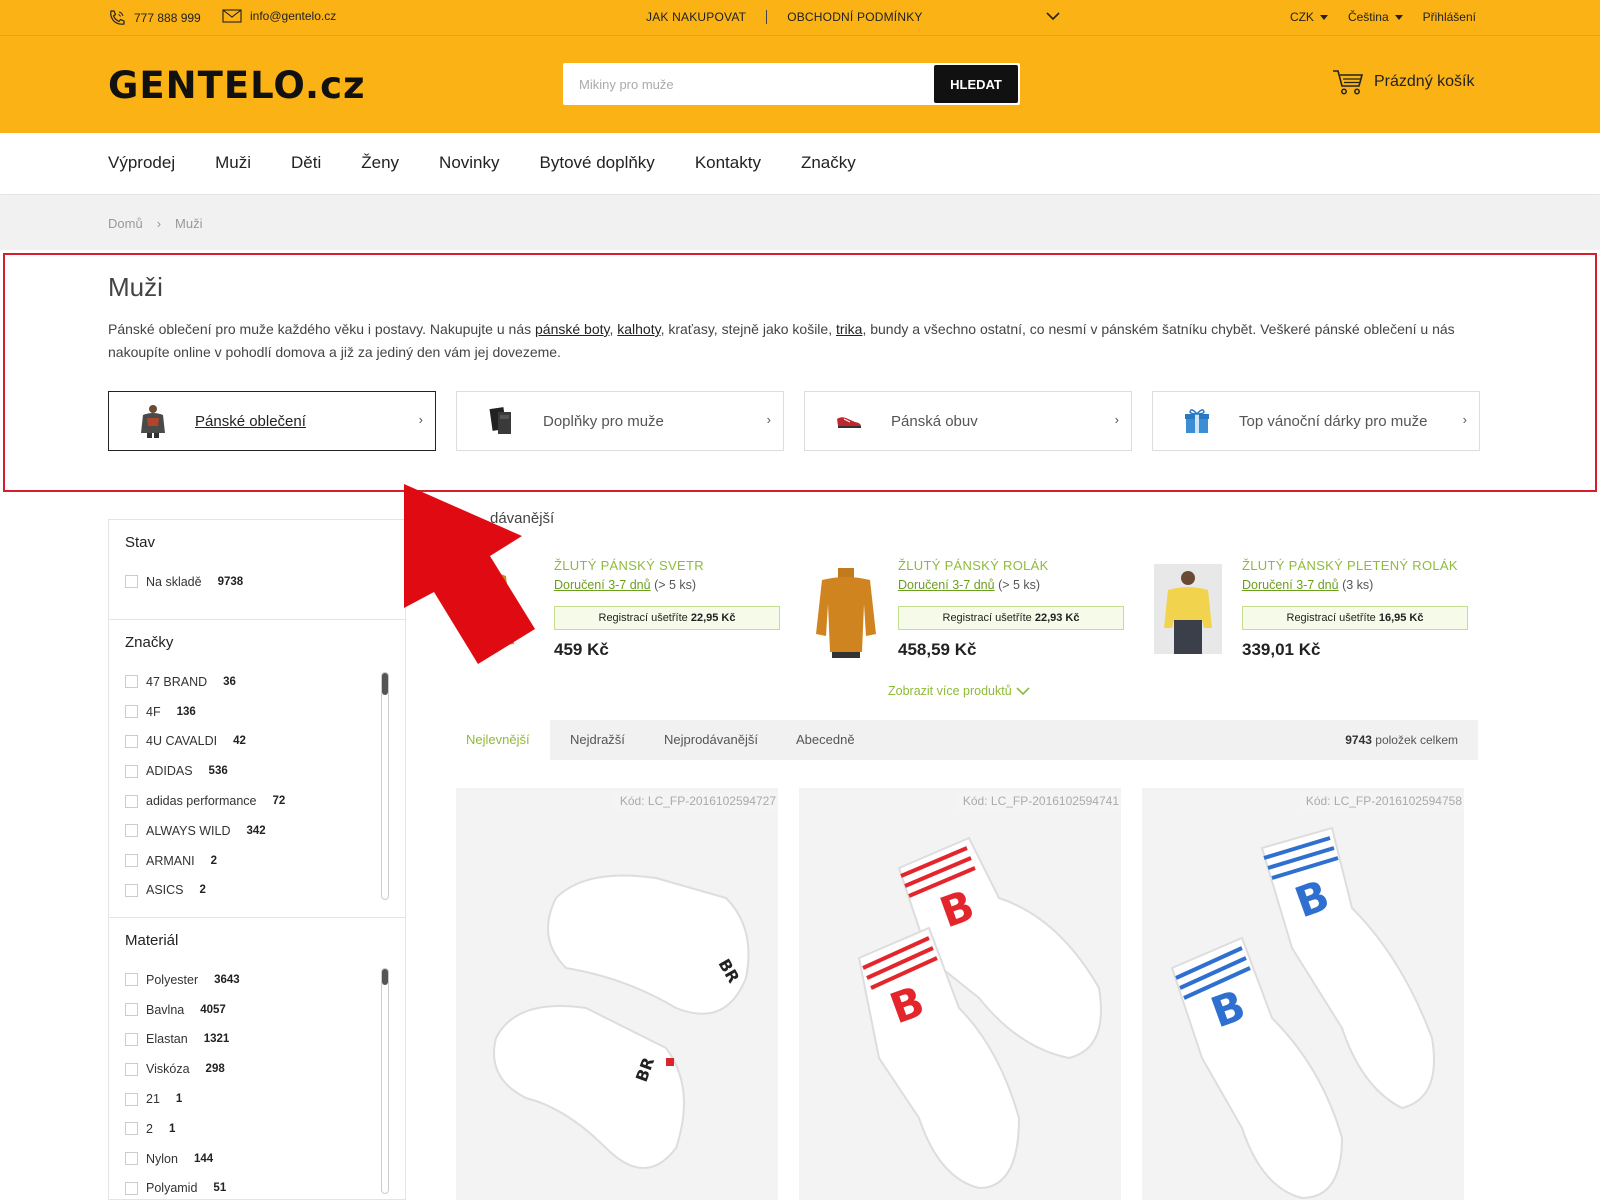 The width and height of the screenshot is (1600, 1200). I want to click on currency-select: CZK, so click(1309, 17).